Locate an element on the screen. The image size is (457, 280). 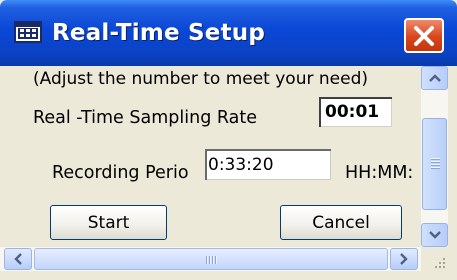
horizontal-scrollbar is located at coordinates (210, 259).